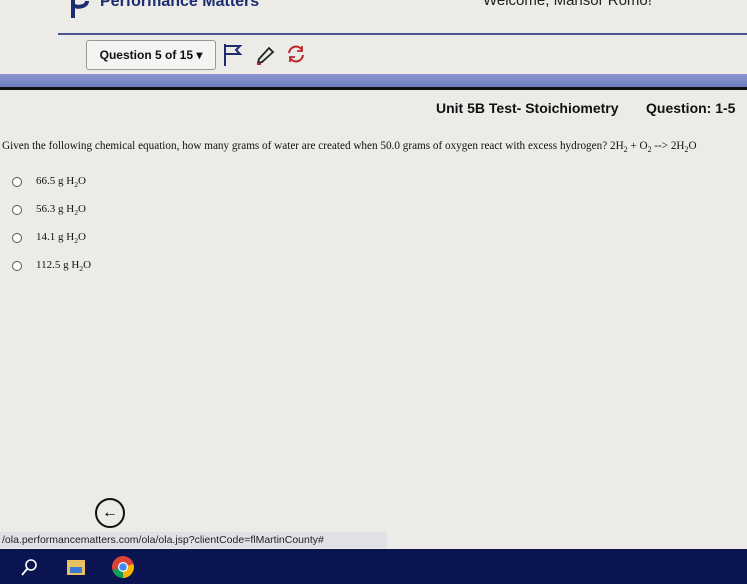 The width and height of the screenshot is (747, 584). Describe the element at coordinates (80, 9) in the screenshot. I see `performance-matters-logo` at that location.